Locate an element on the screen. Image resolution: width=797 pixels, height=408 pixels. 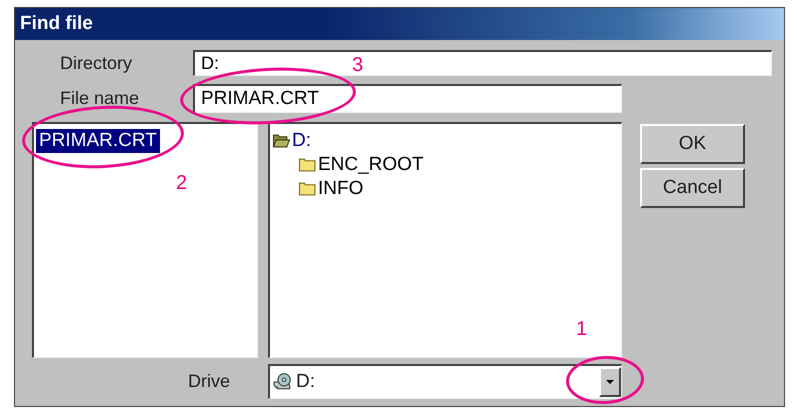
folder-label: D: is located at coordinates (301, 141).